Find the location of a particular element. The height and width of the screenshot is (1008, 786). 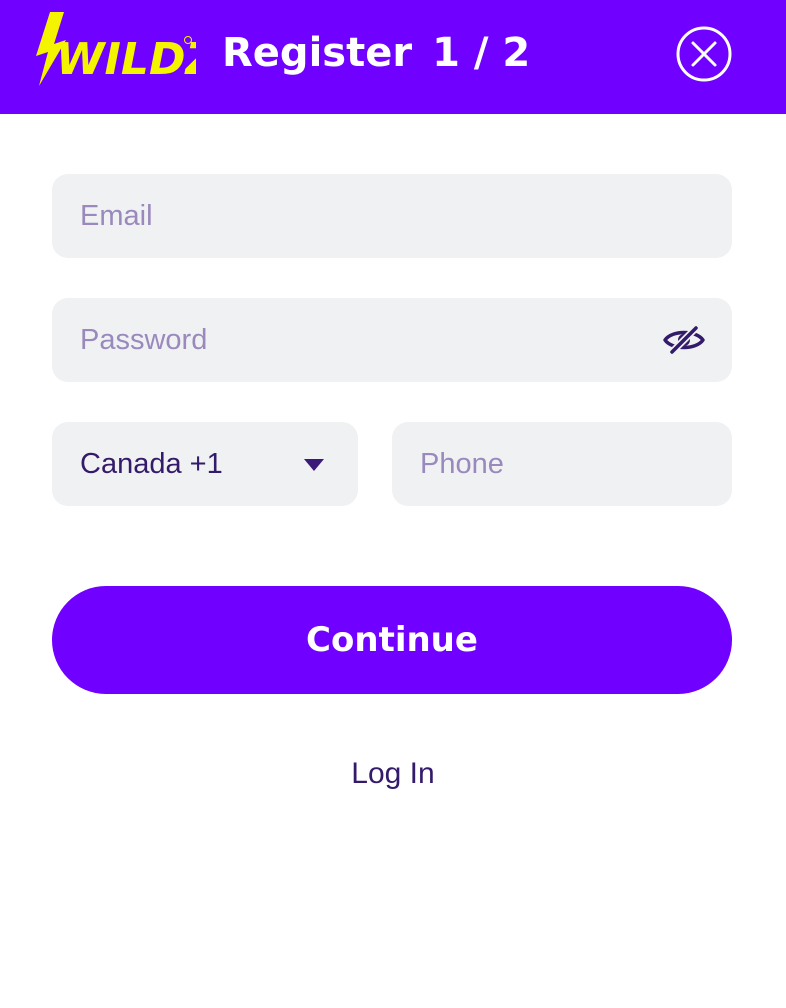

wildz-logo: WILDZ is located at coordinates (113, 49).